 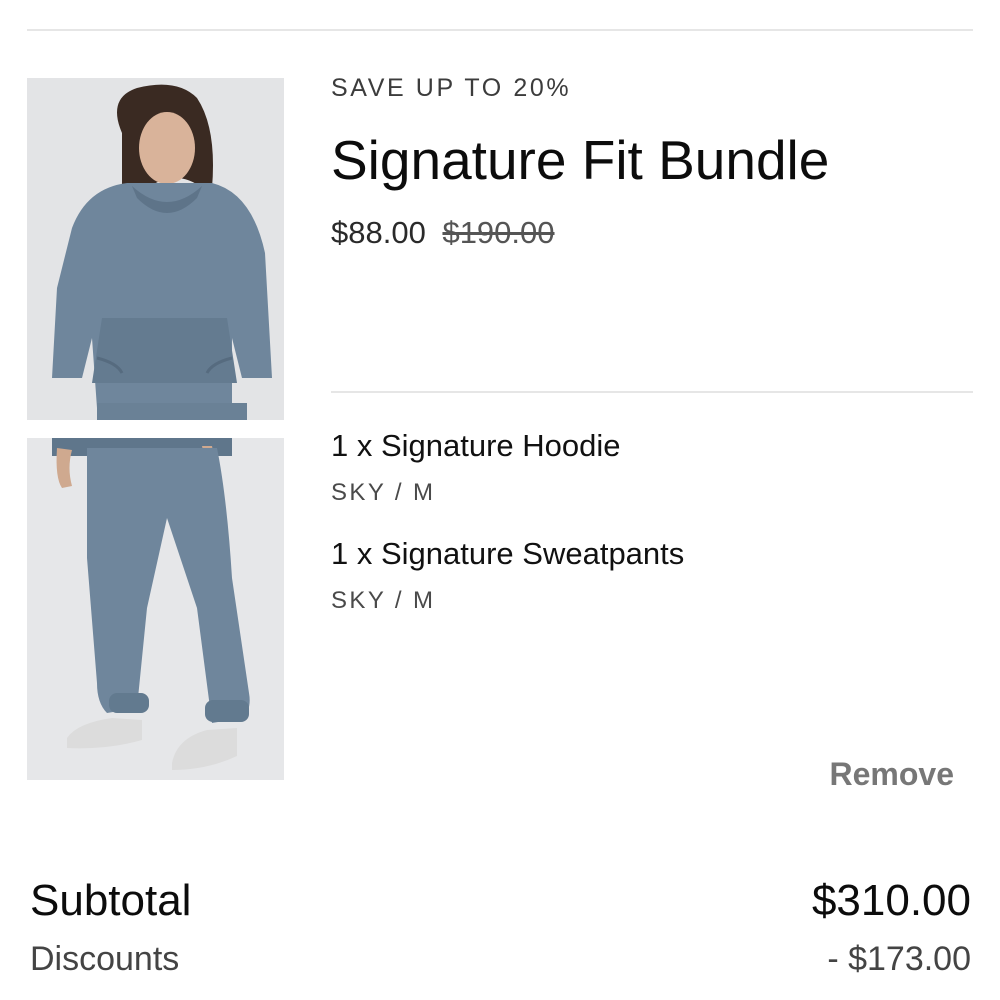 I want to click on hoodie-image, so click(x=155, y=249).